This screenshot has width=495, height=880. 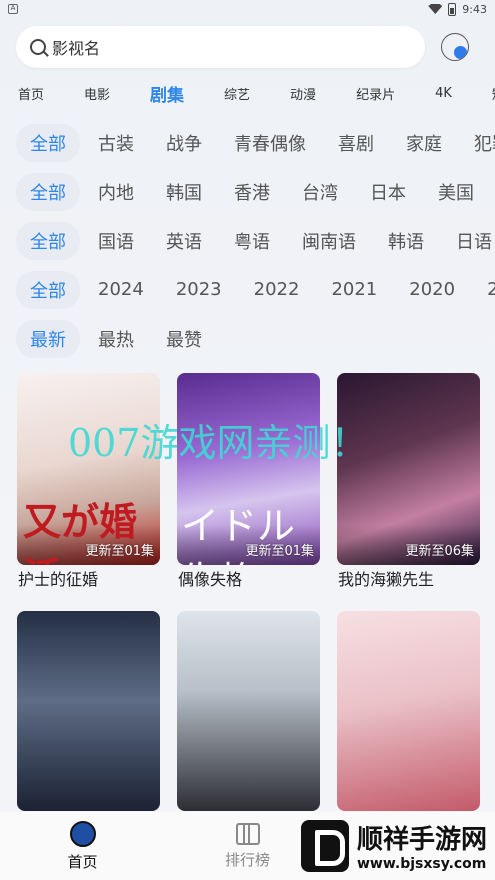 What do you see at coordinates (455, 47) in the screenshot?
I see `user-avatar` at bounding box center [455, 47].